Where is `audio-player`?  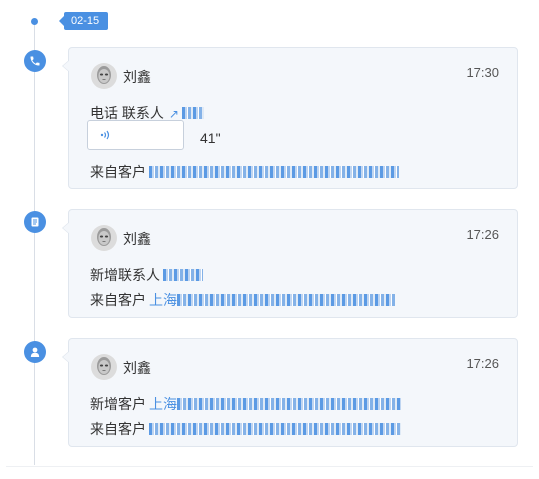
audio-player is located at coordinates (135, 135).